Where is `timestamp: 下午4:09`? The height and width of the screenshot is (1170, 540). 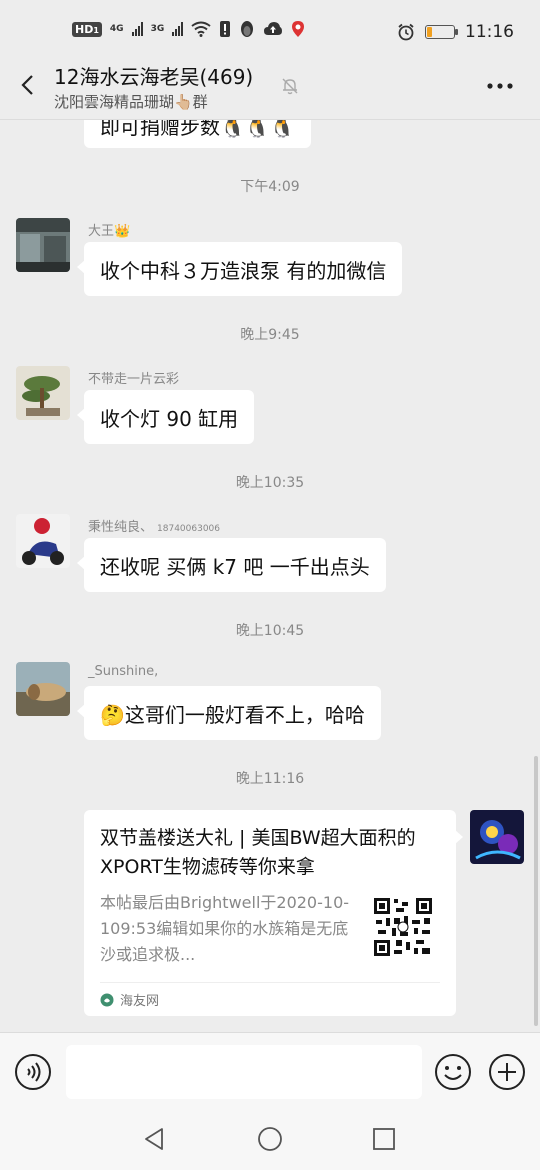 timestamp: 下午4:09 is located at coordinates (270, 187).